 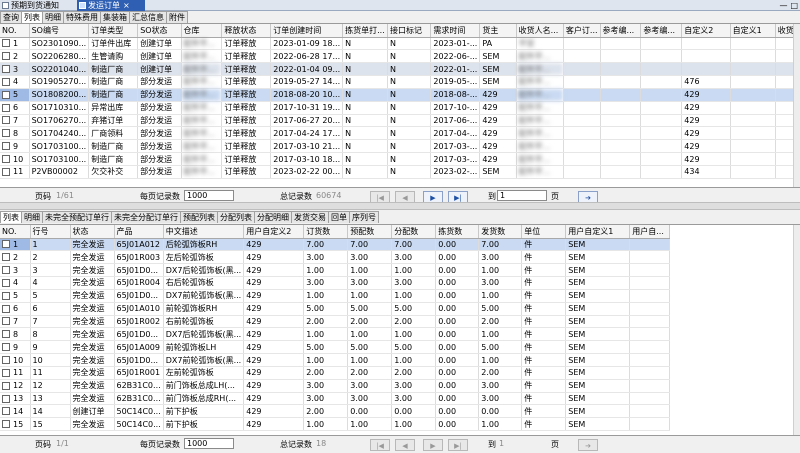 I want to click on column-header: 预配数, so click(x=370, y=232).